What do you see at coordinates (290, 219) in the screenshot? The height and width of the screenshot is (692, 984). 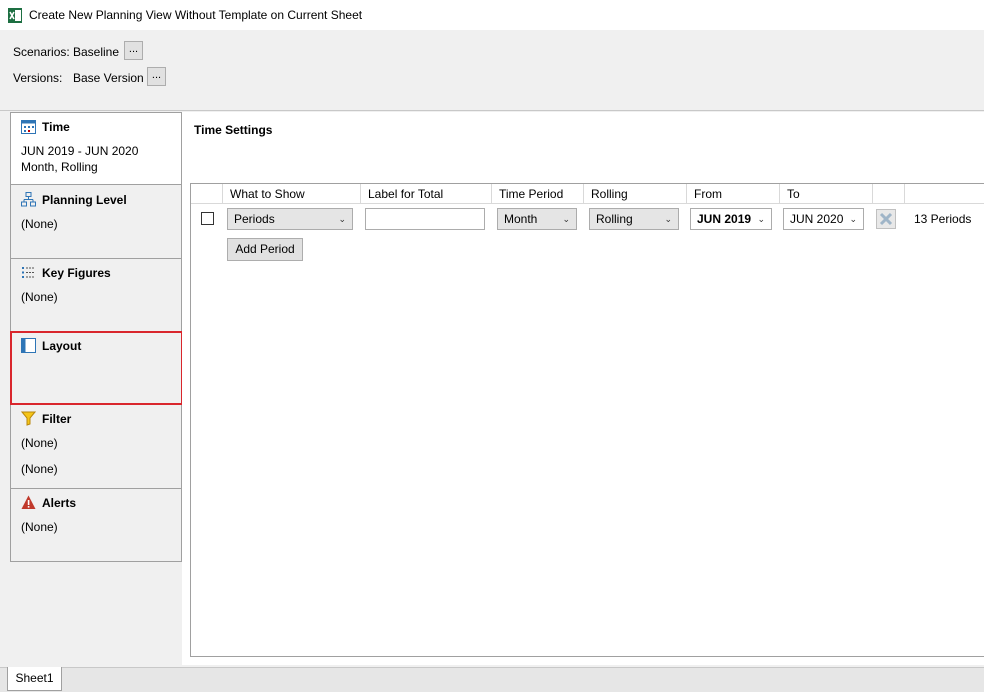 I see `what-to-show-dropdown: Periods ⌄` at bounding box center [290, 219].